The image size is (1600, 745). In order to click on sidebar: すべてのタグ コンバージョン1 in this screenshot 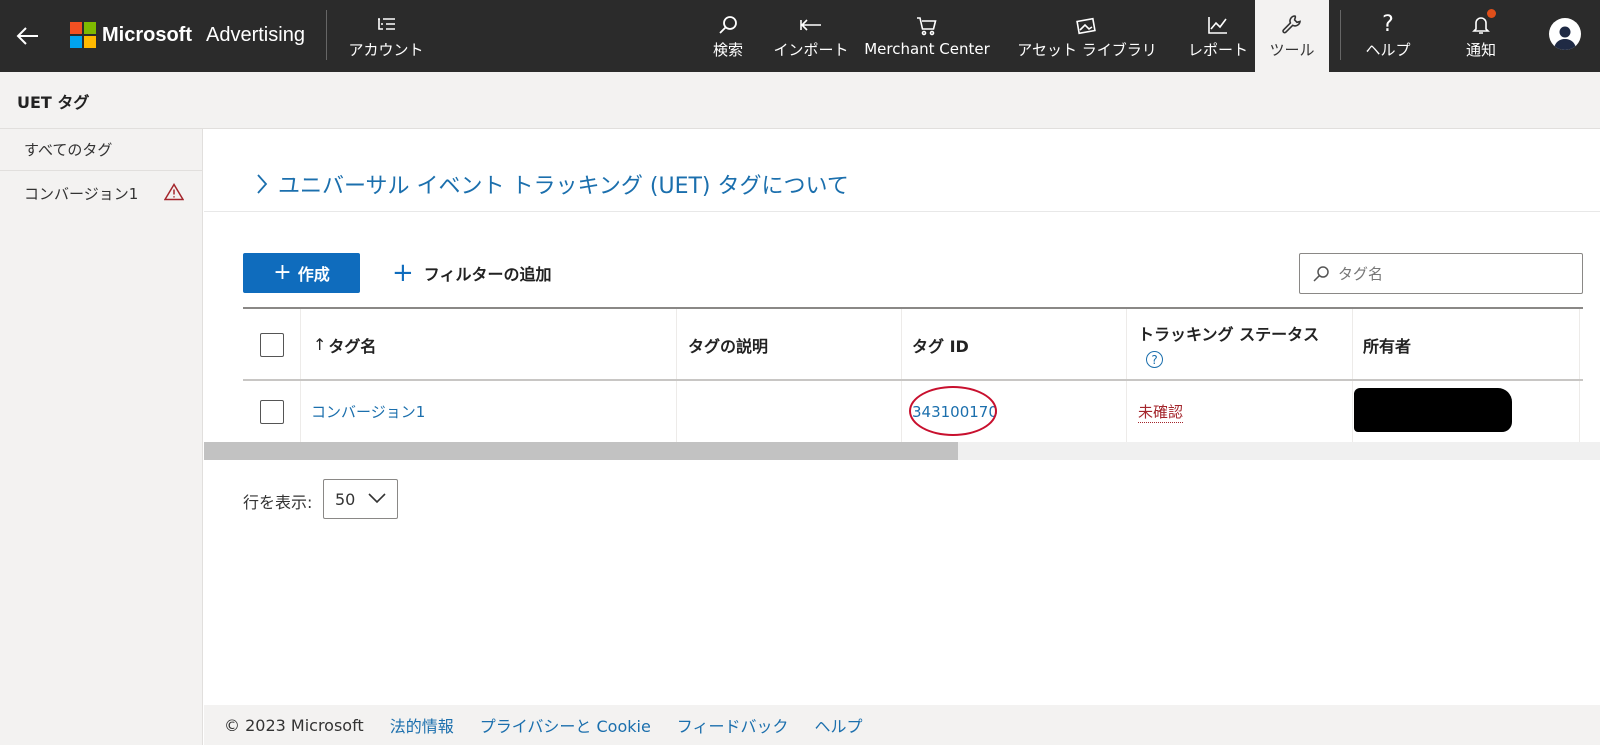, I will do `click(101, 437)`.